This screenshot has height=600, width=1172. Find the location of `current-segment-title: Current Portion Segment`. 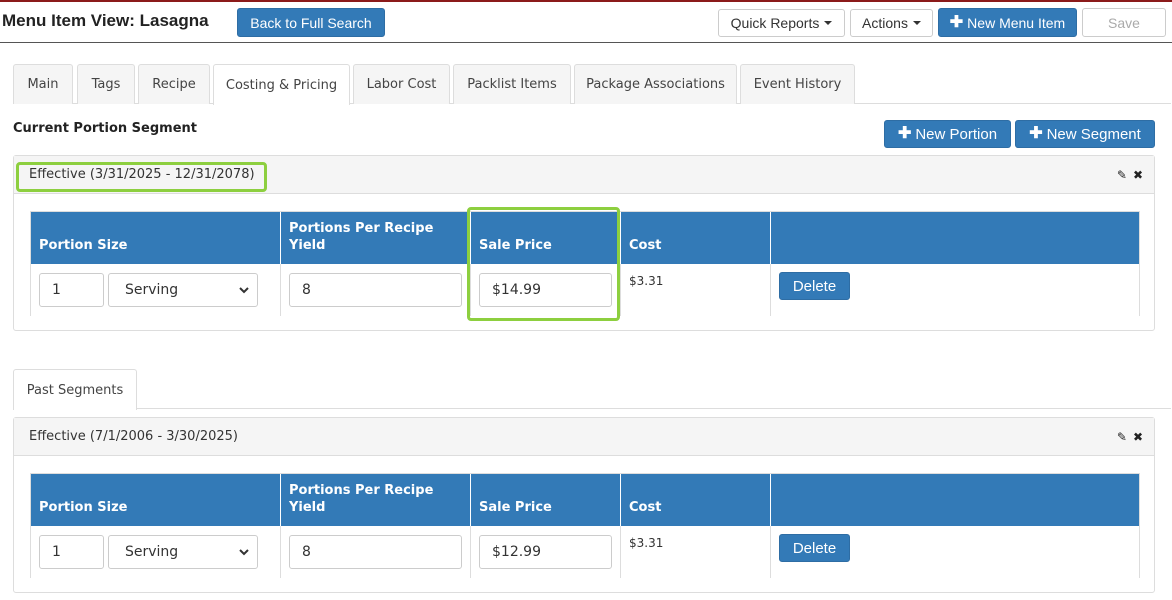

current-segment-title: Current Portion Segment is located at coordinates (105, 128).